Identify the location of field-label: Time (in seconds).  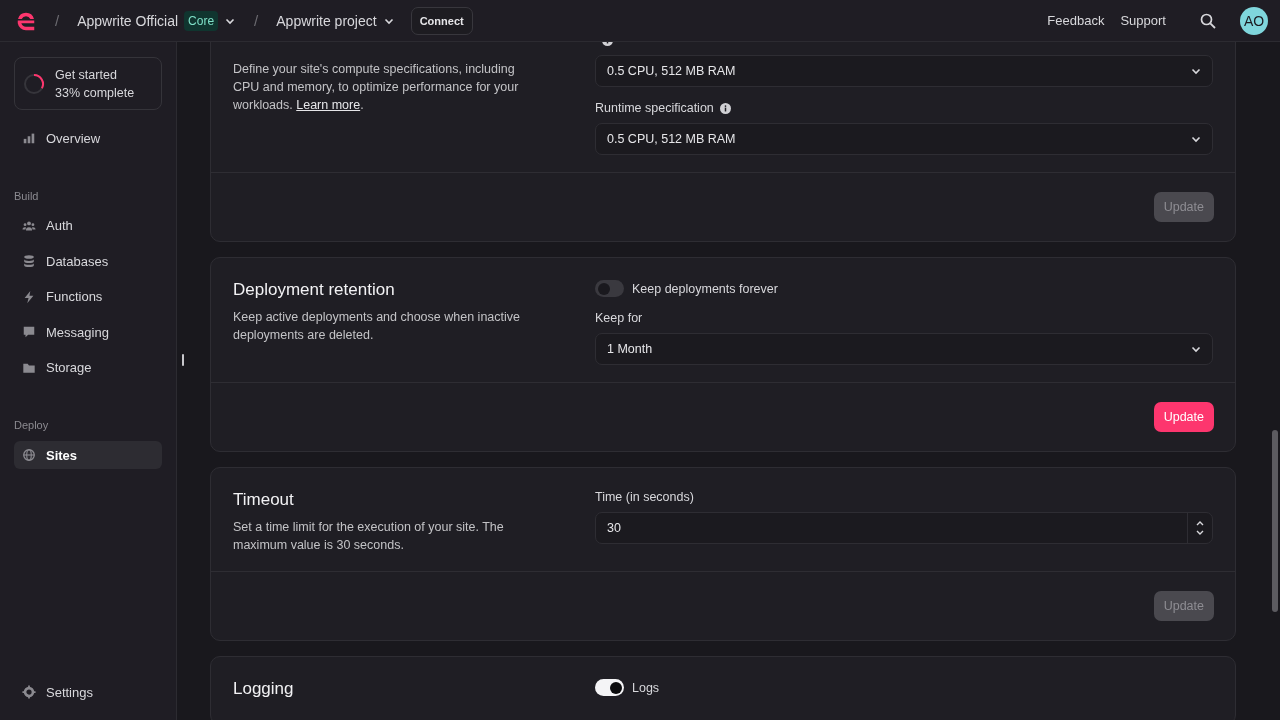
(644, 497).